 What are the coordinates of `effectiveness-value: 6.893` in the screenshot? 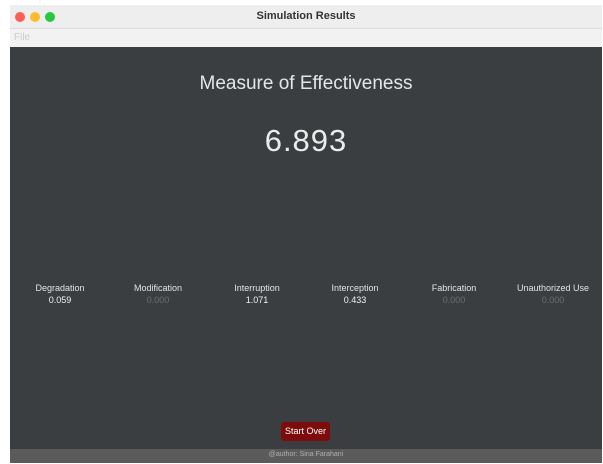 It's located at (306, 140).